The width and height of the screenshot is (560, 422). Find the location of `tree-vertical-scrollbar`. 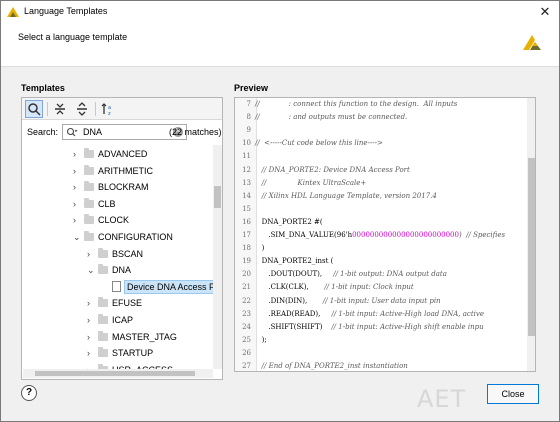

tree-vertical-scrollbar is located at coordinates (217, 257).